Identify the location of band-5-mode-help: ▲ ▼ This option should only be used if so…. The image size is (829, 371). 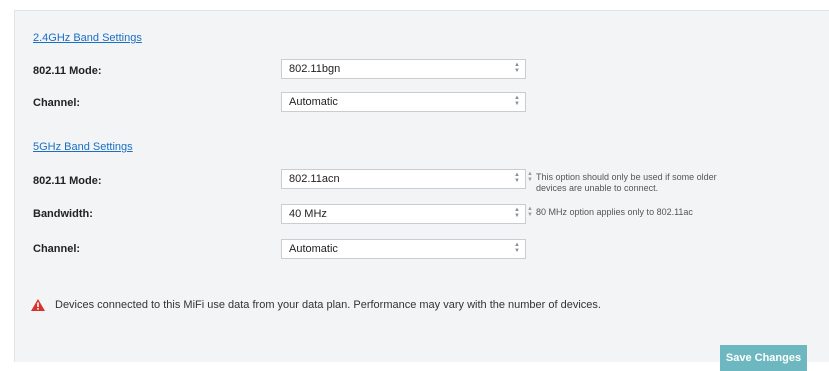
(646, 182).